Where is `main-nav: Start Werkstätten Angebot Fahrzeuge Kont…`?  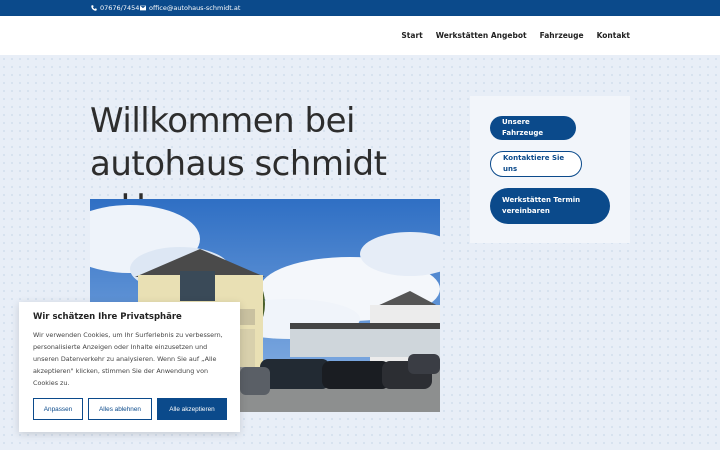 main-nav: Start Werkstätten Angebot Fahrzeuge Kont… is located at coordinates (515, 35).